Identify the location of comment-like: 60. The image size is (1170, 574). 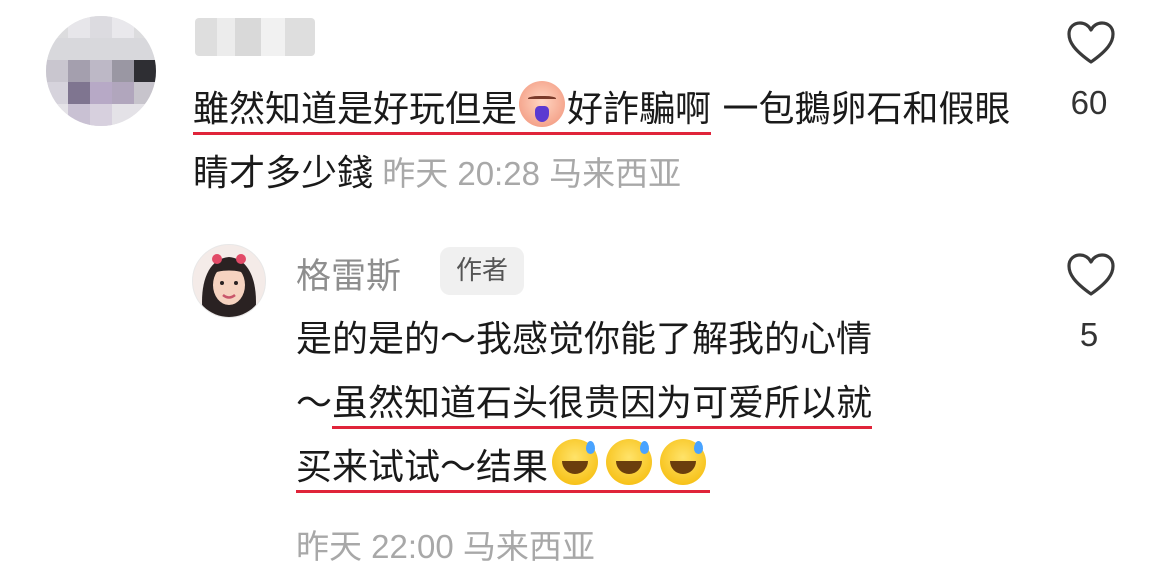
(1091, 71).